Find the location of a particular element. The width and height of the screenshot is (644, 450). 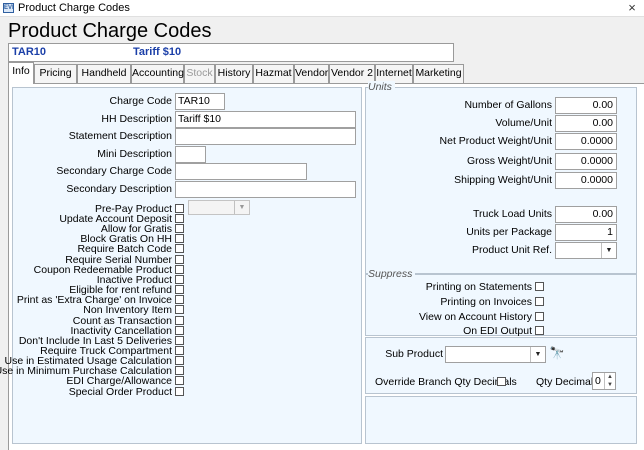

mini-description-input is located at coordinates (190, 154).